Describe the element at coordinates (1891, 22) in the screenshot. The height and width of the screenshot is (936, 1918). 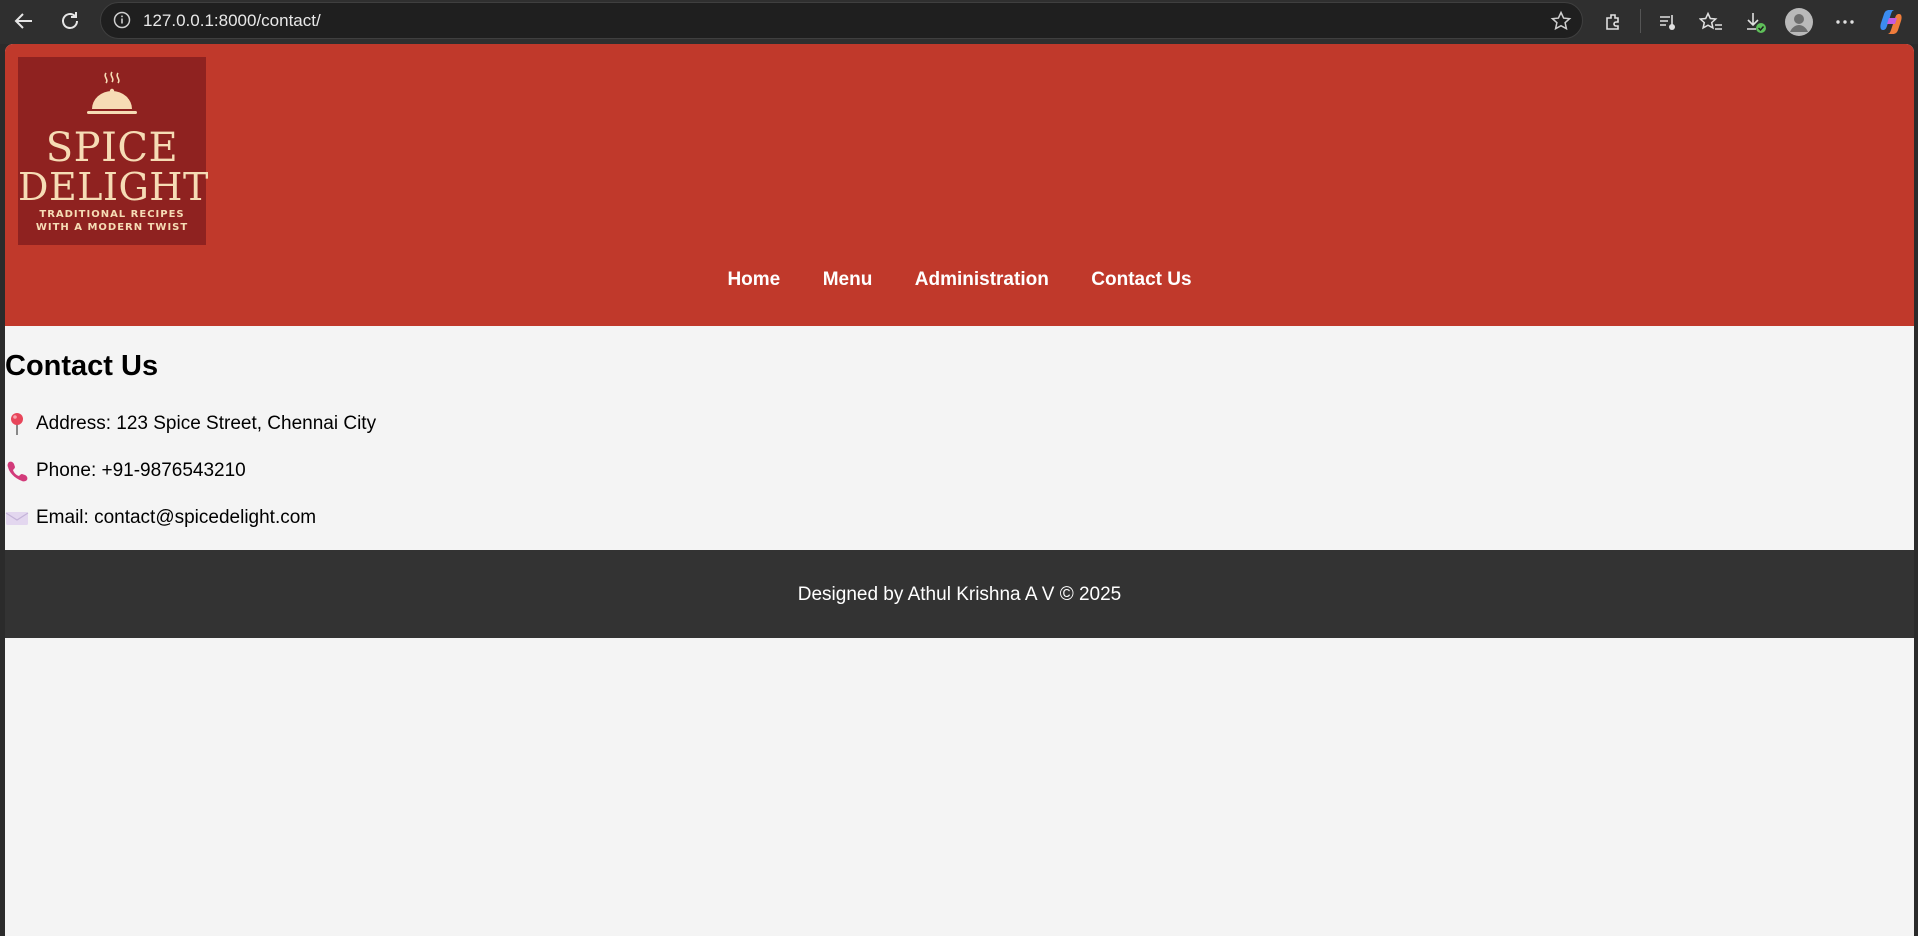
I see `copilot-icon` at that location.